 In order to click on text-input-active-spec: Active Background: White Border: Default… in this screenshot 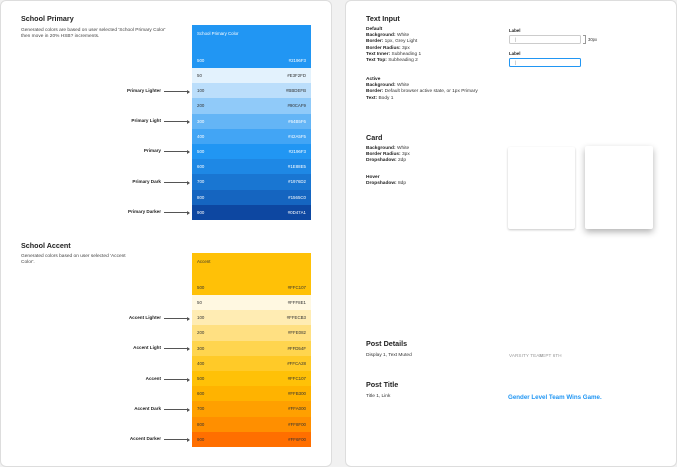, I will do `click(425, 89)`.